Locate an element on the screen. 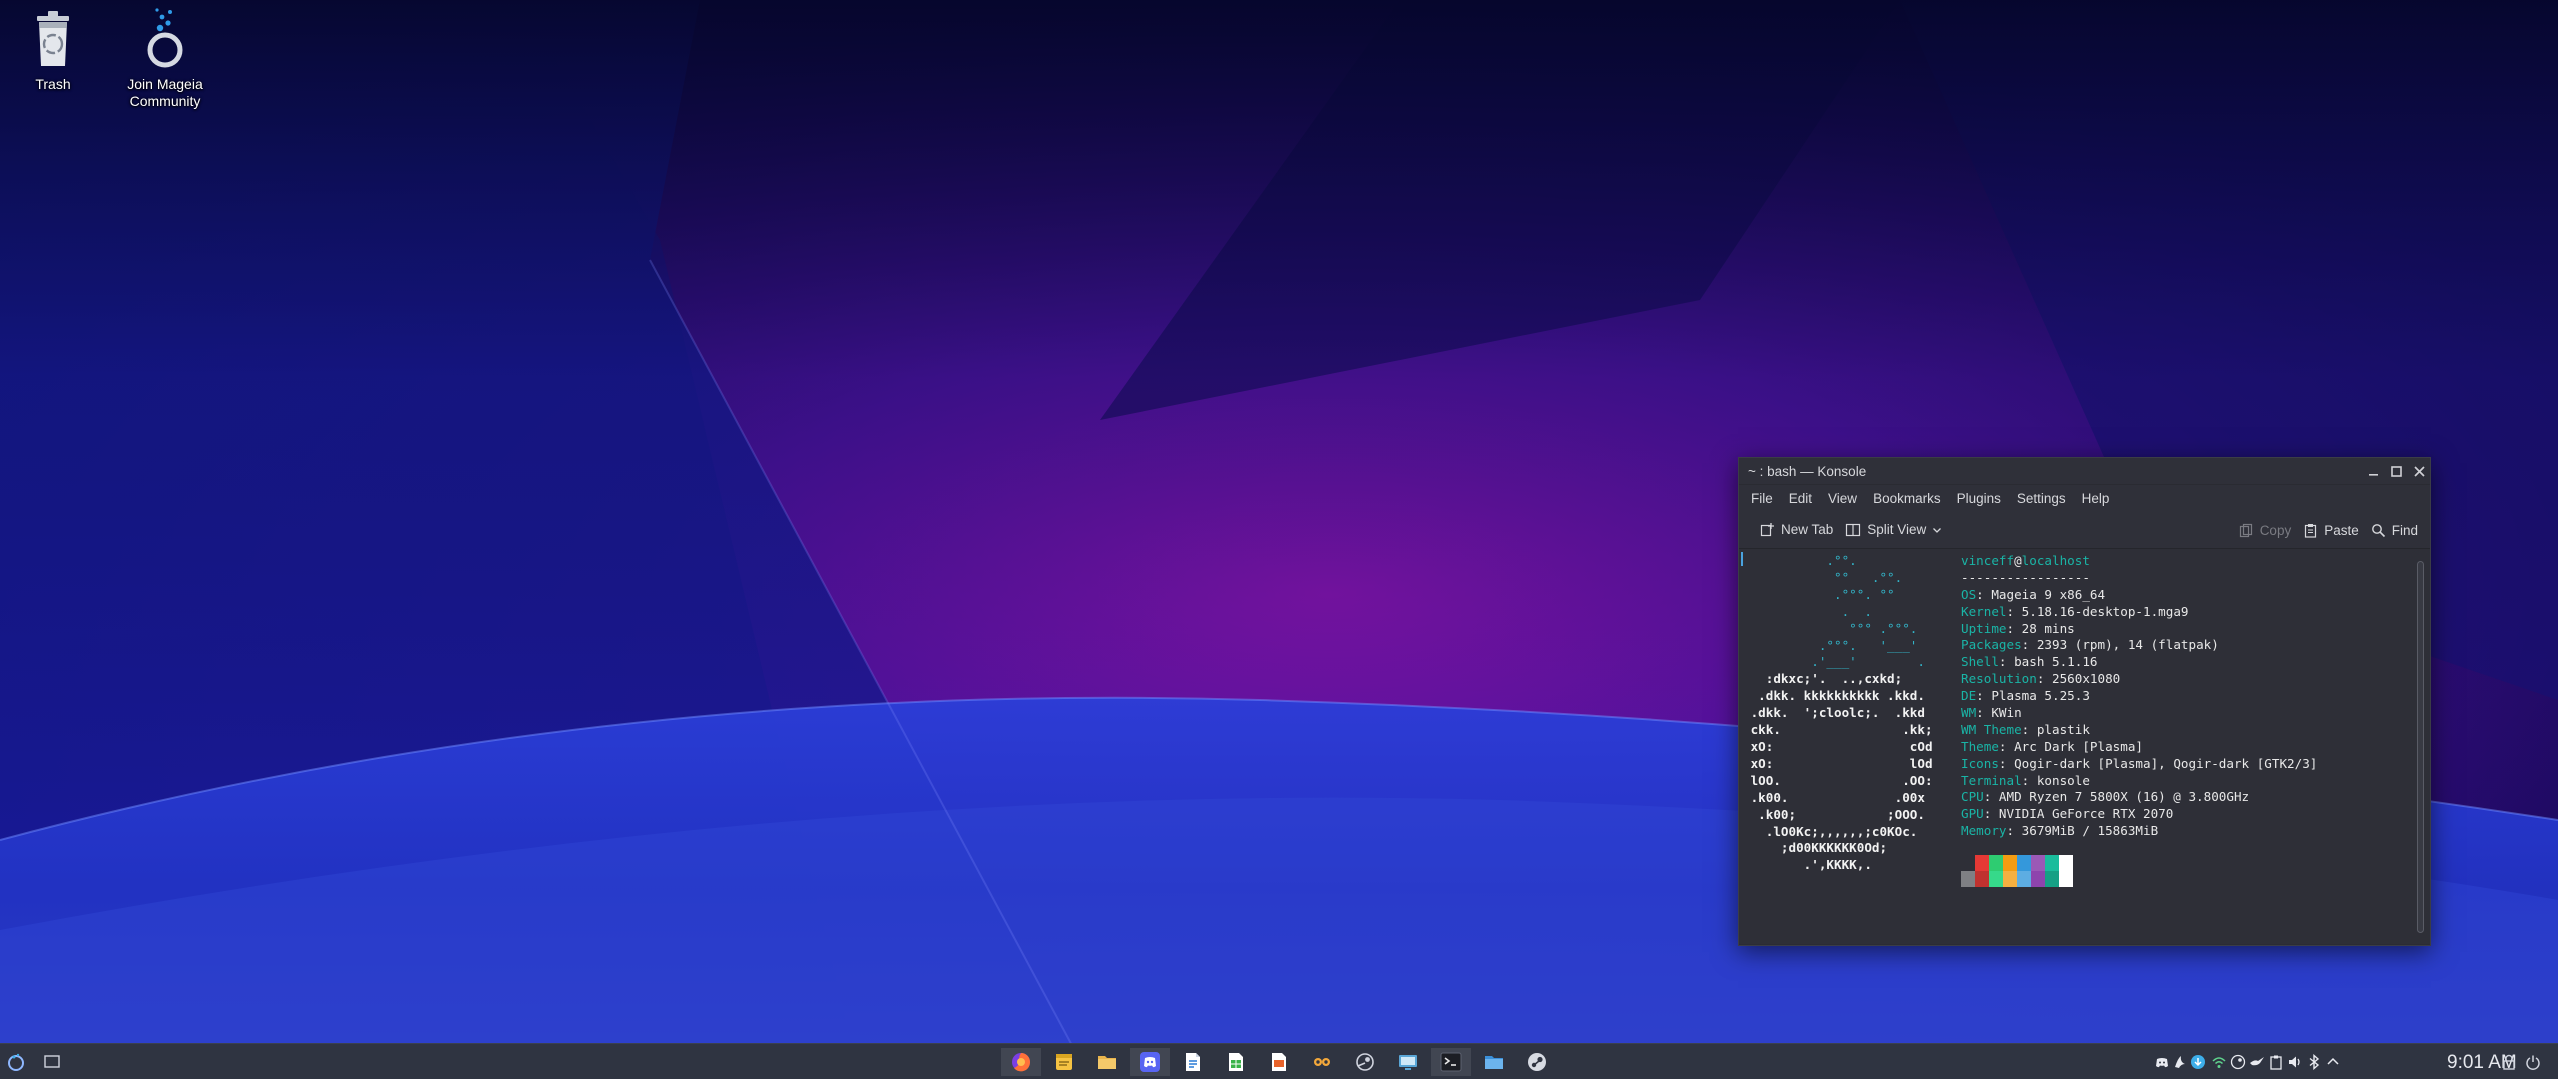 The height and width of the screenshot is (1079, 2558). info-key: WM Theme is located at coordinates (1991, 729).